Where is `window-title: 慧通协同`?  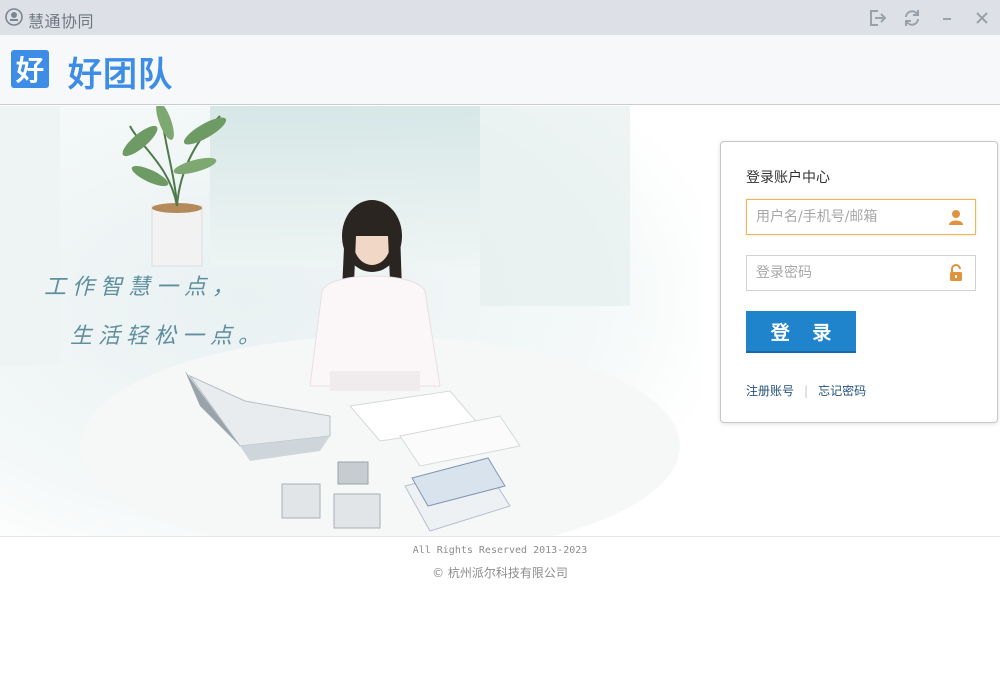 window-title: 慧通协同 is located at coordinates (61, 21).